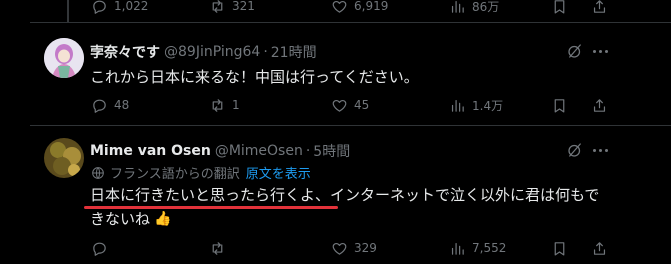  I want to click on tweet-actions: 329 7,552, so click(350, 248).